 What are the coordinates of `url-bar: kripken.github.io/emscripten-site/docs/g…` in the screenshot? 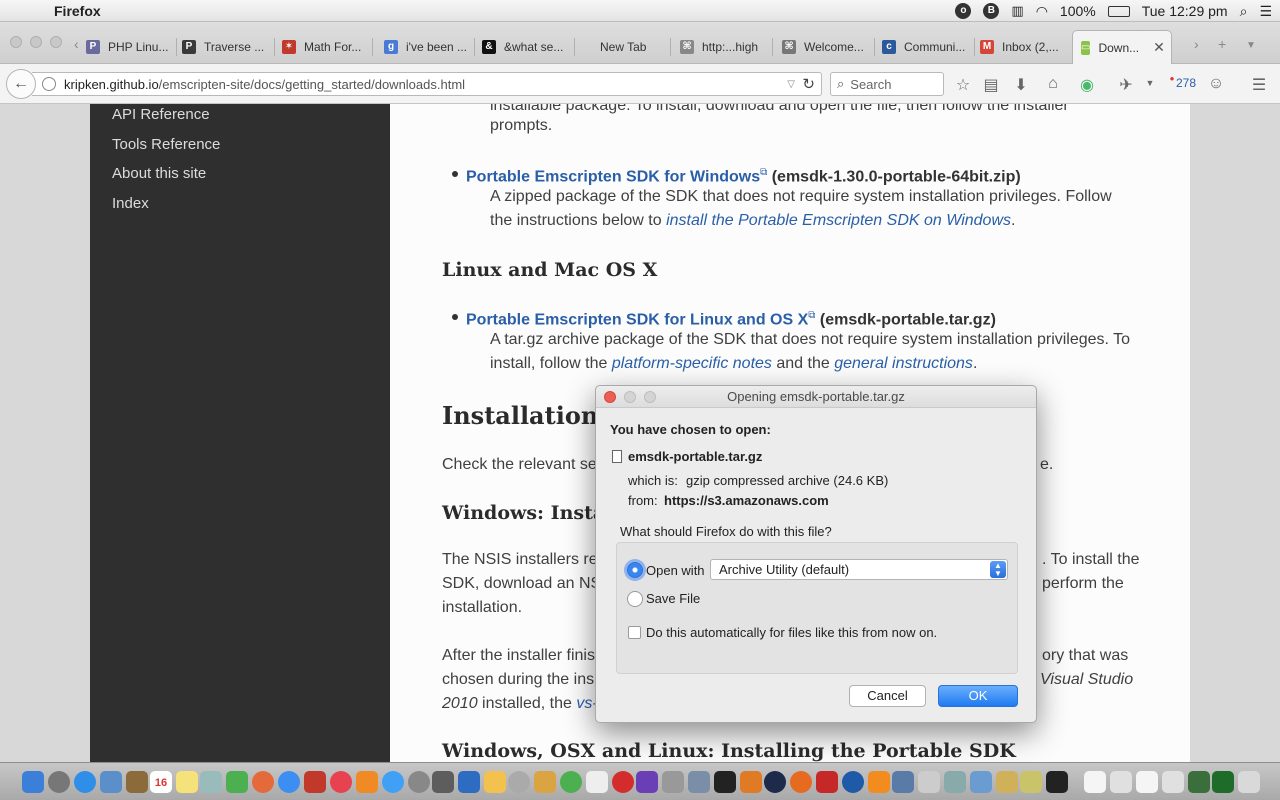 It's located at (427, 84).